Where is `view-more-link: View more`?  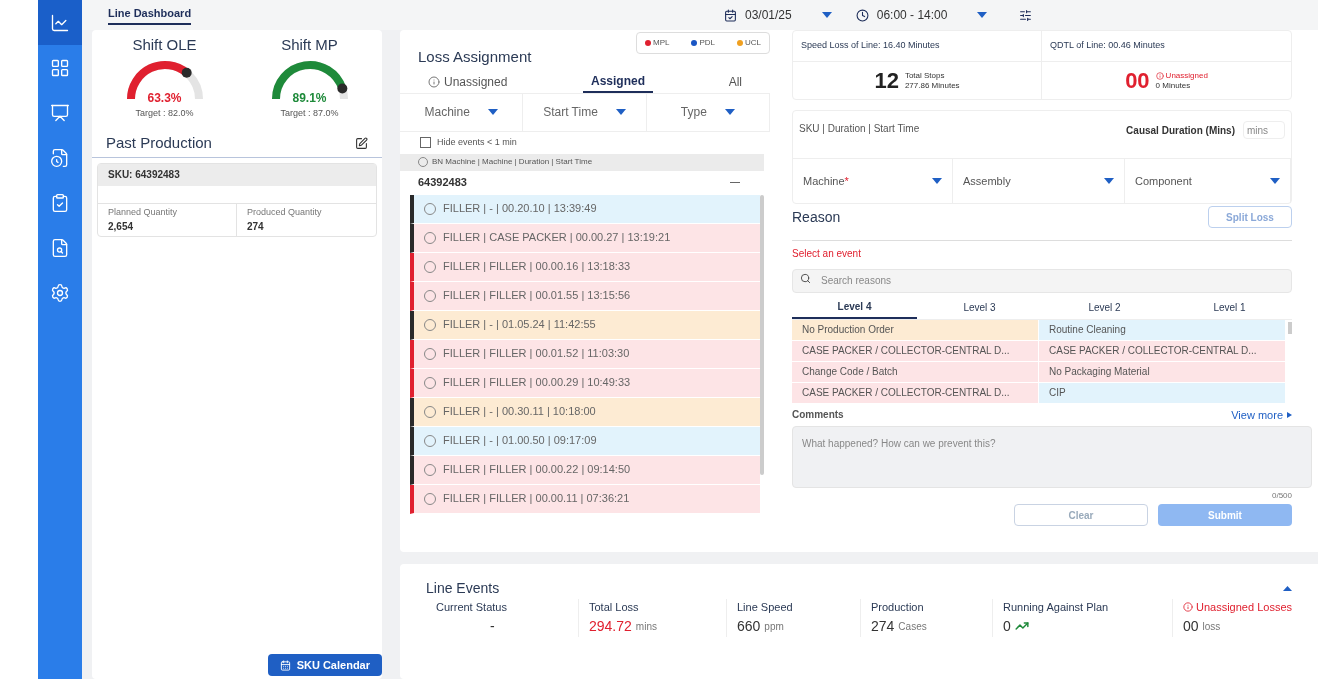
view-more-link: View more is located at coordinates (1261, 414).